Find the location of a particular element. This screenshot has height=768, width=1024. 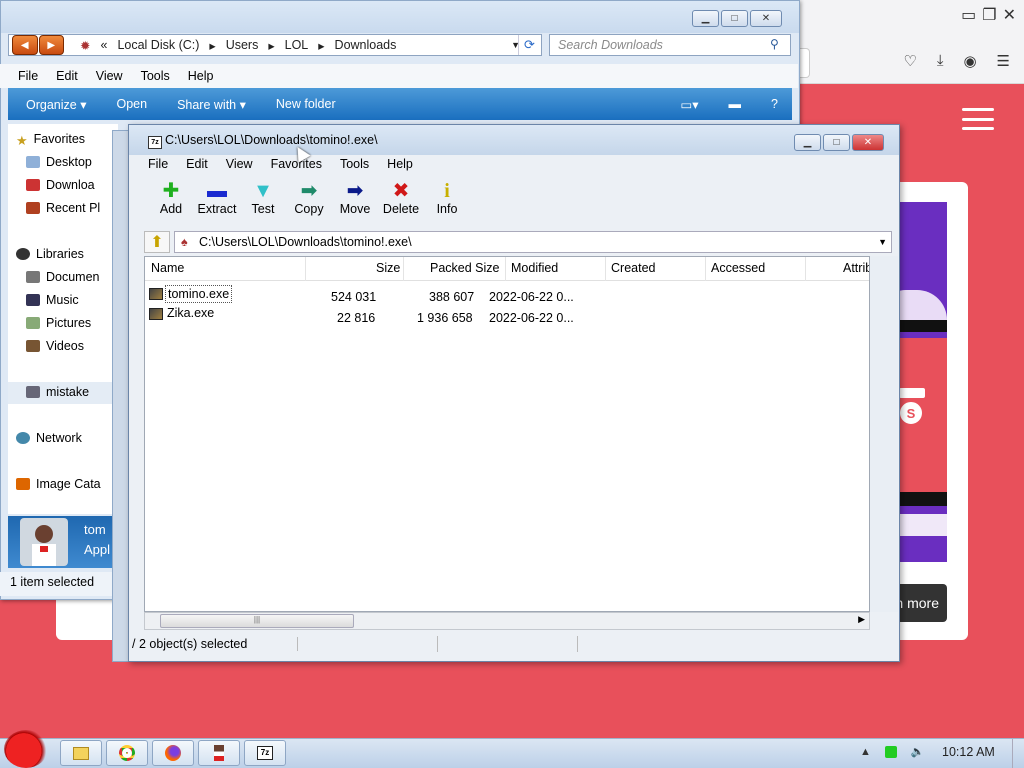

download-icon: ⤓ is located at coordinates (940, 61).